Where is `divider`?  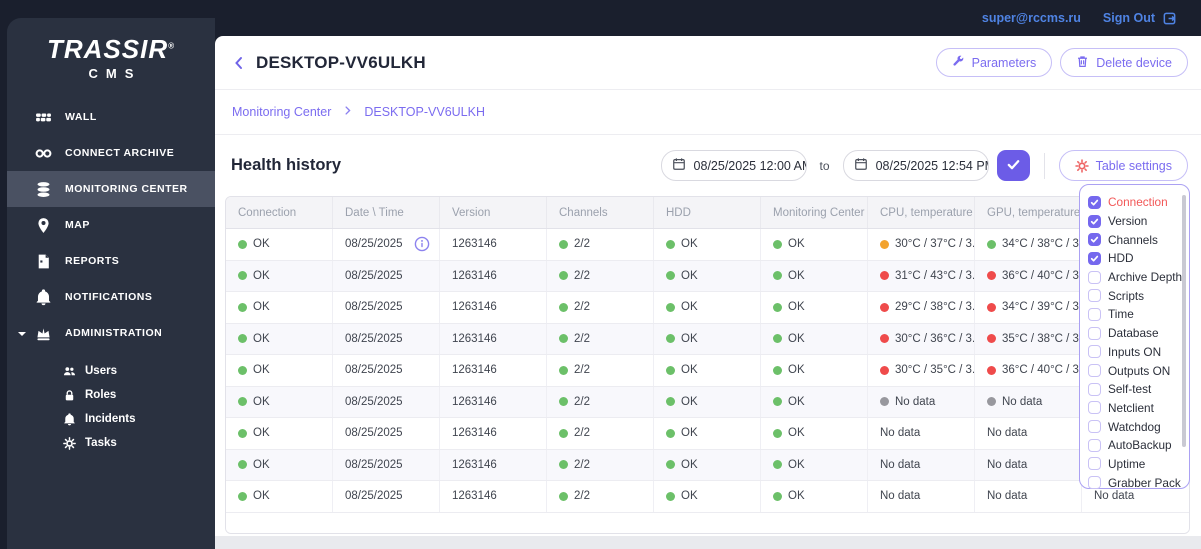 divider is located at coordinates (1044, 165).